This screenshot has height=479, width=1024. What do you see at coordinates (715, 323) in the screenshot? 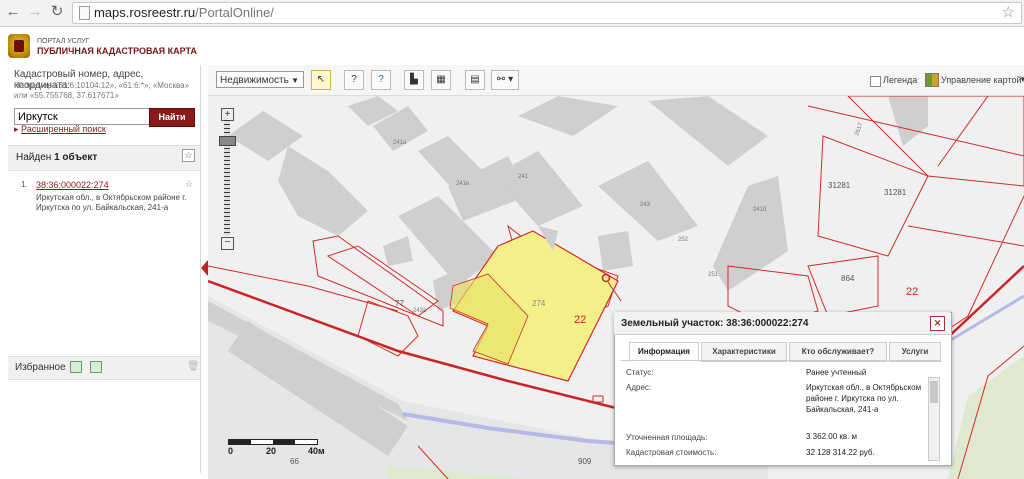
I see `popup-title: Земельный участок: 38:36:000022:274` at bounding box center [715, 323].